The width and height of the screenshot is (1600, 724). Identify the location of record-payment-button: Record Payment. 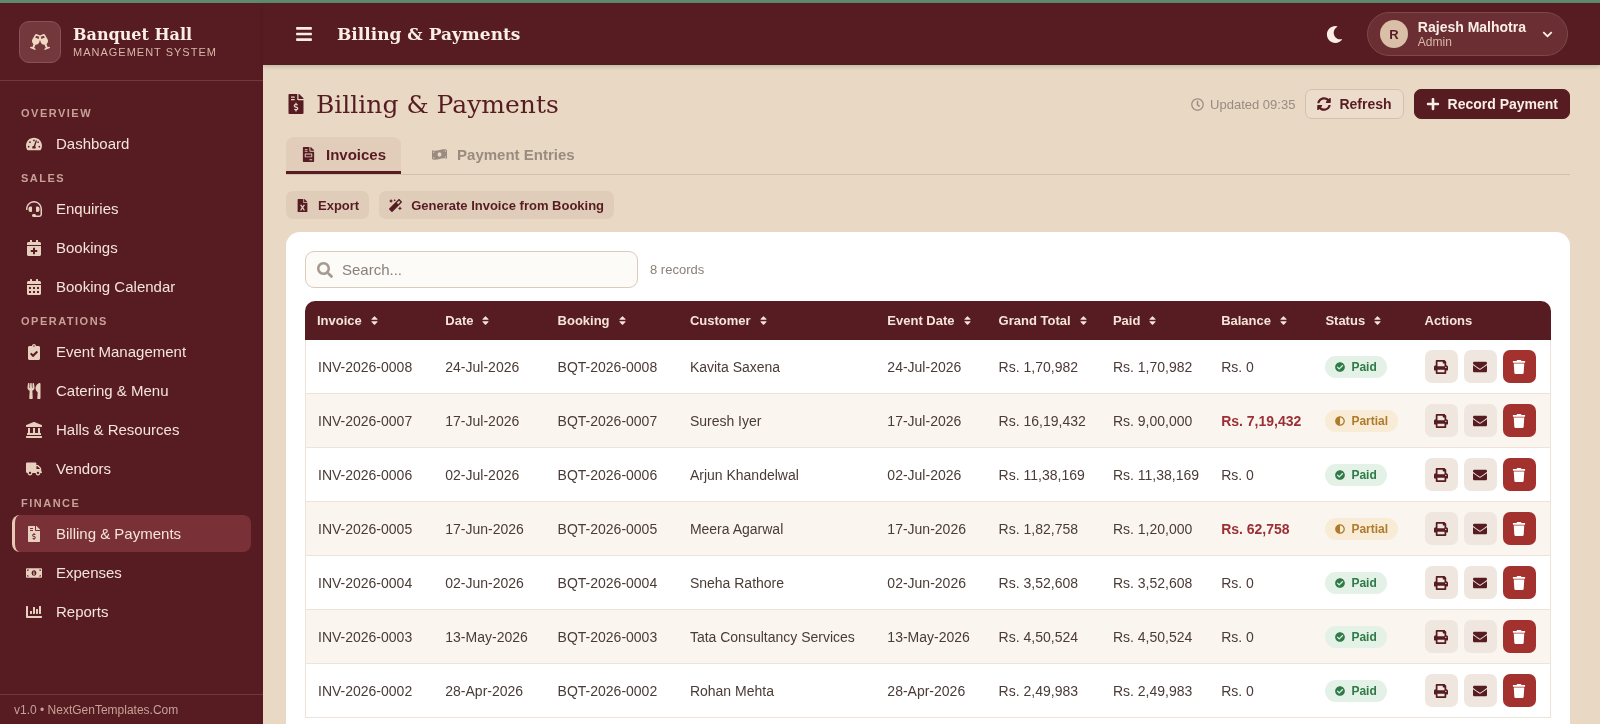
(1491, 104).